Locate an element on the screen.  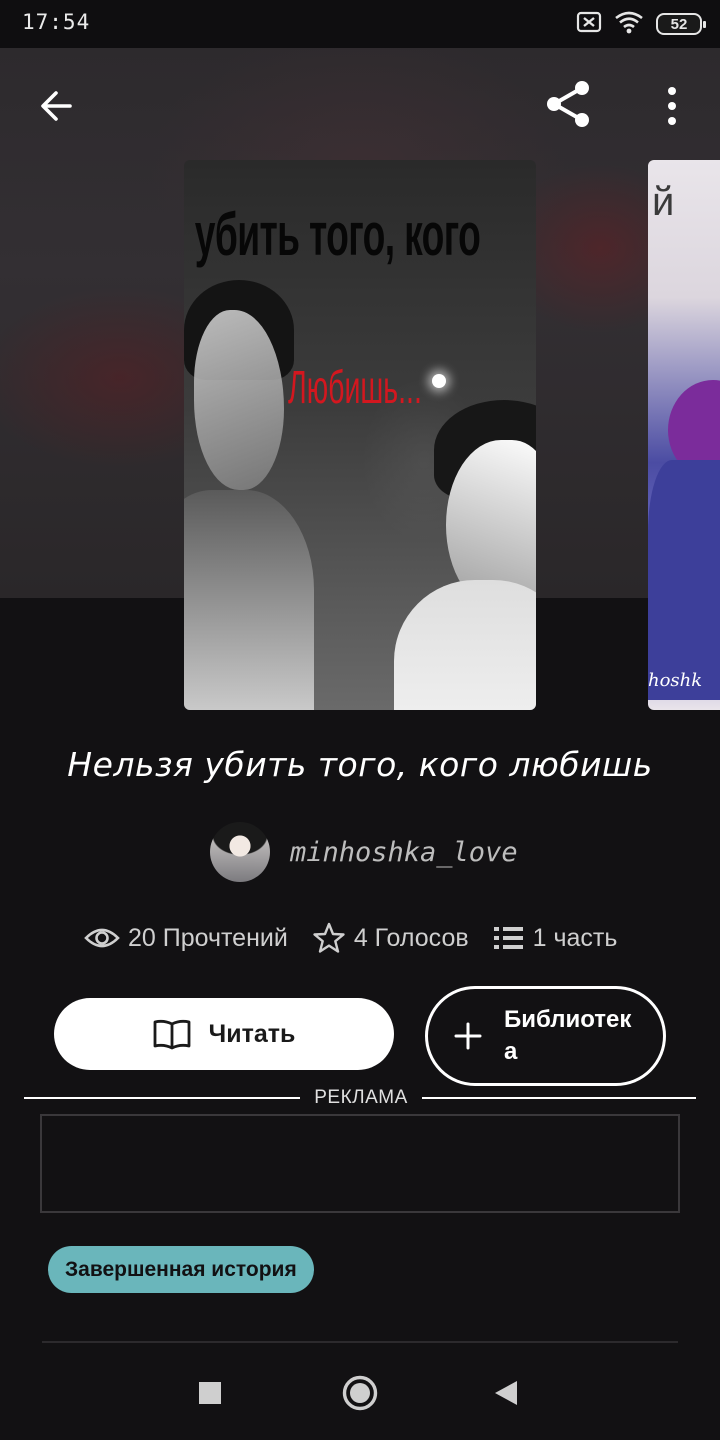
library-button-label: Библиотека is located at coordinates (568, 1035).